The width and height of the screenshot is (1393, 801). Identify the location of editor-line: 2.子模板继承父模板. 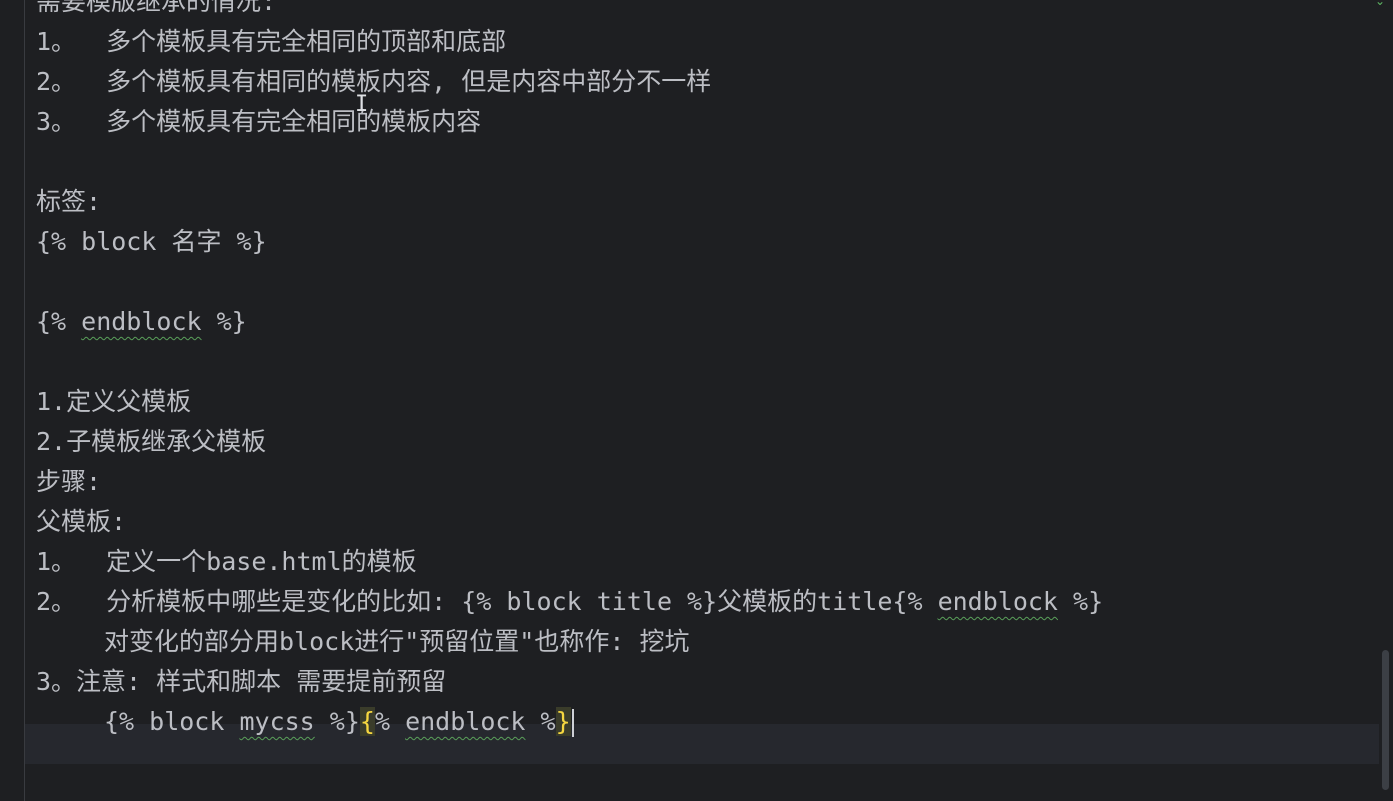
(151, 441).